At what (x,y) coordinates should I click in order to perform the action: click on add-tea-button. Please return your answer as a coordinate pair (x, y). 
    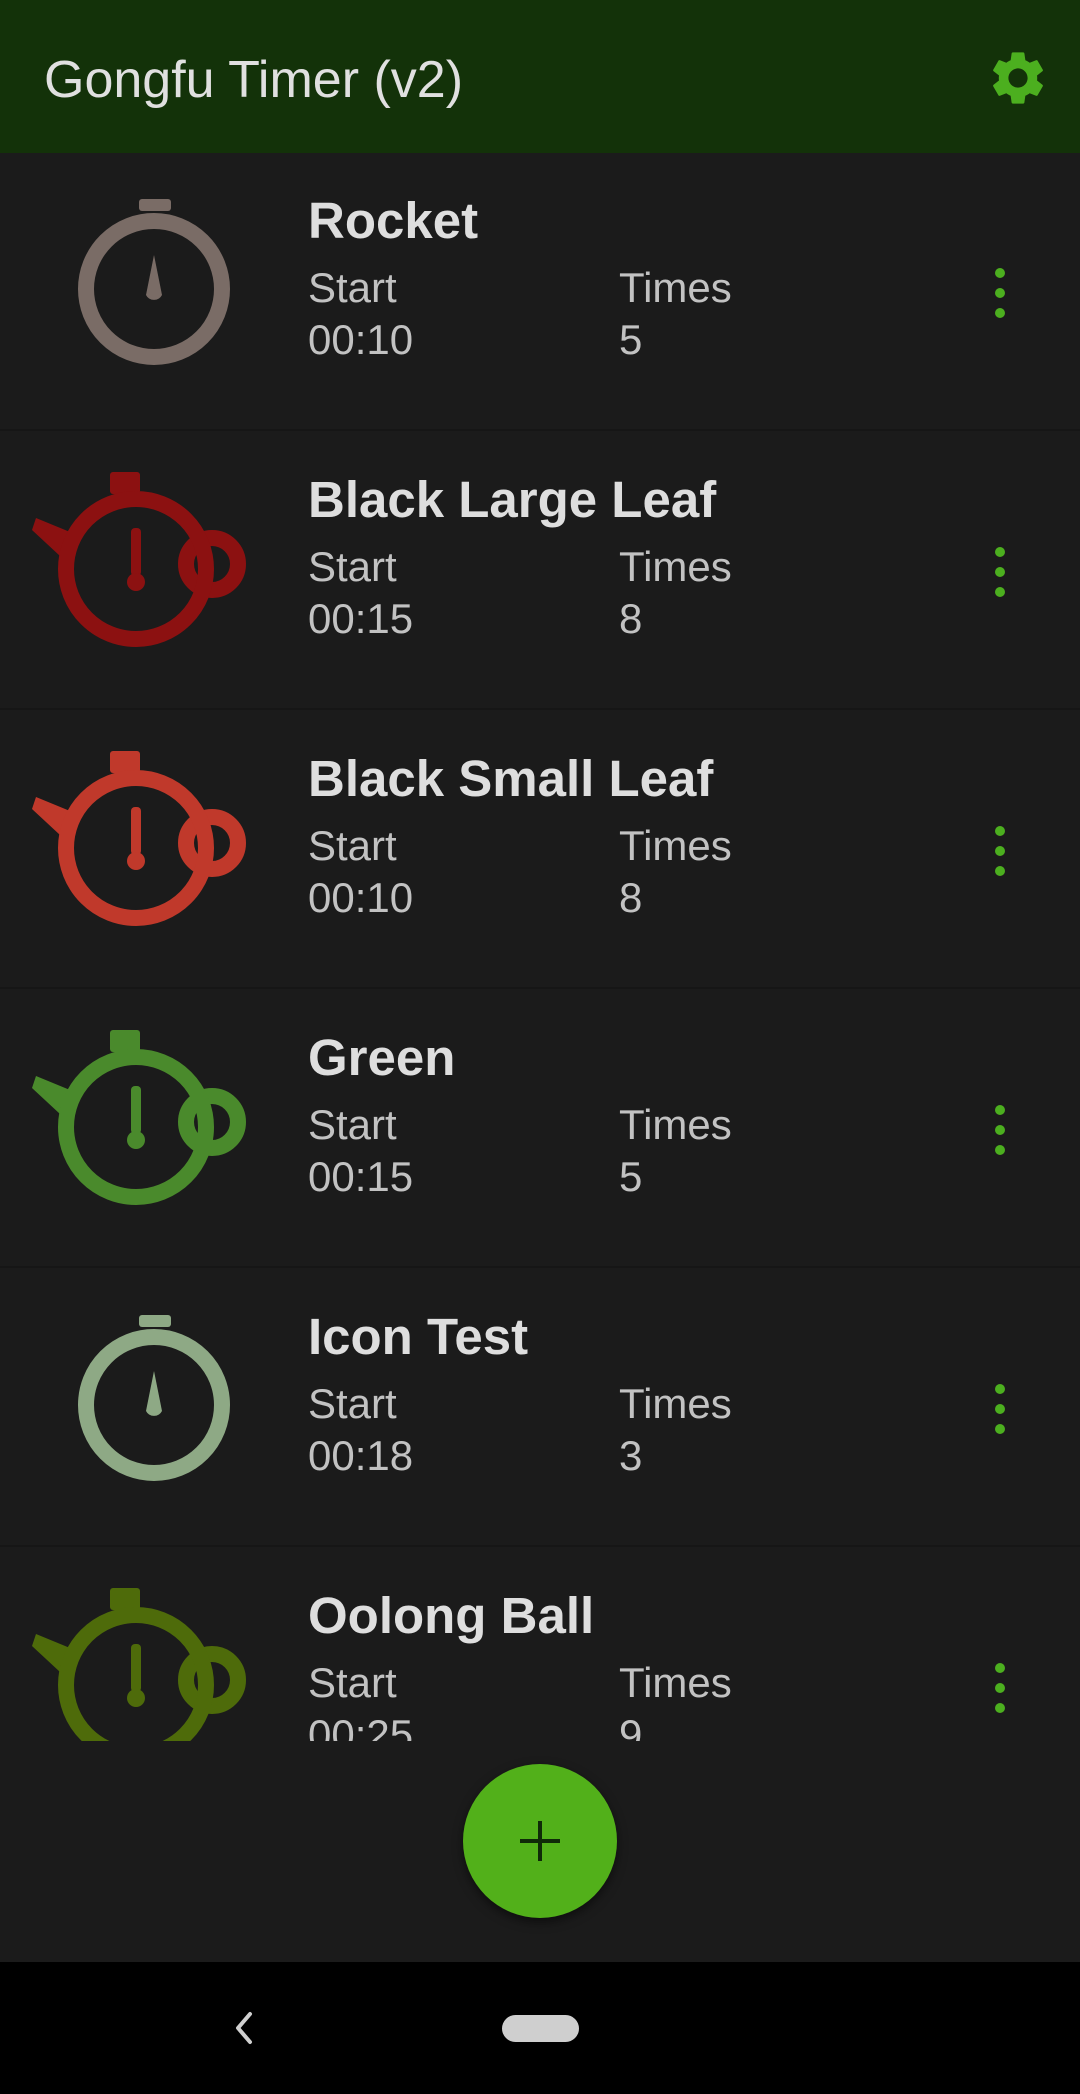
    Looking at the image, I should click on (540, 1841).